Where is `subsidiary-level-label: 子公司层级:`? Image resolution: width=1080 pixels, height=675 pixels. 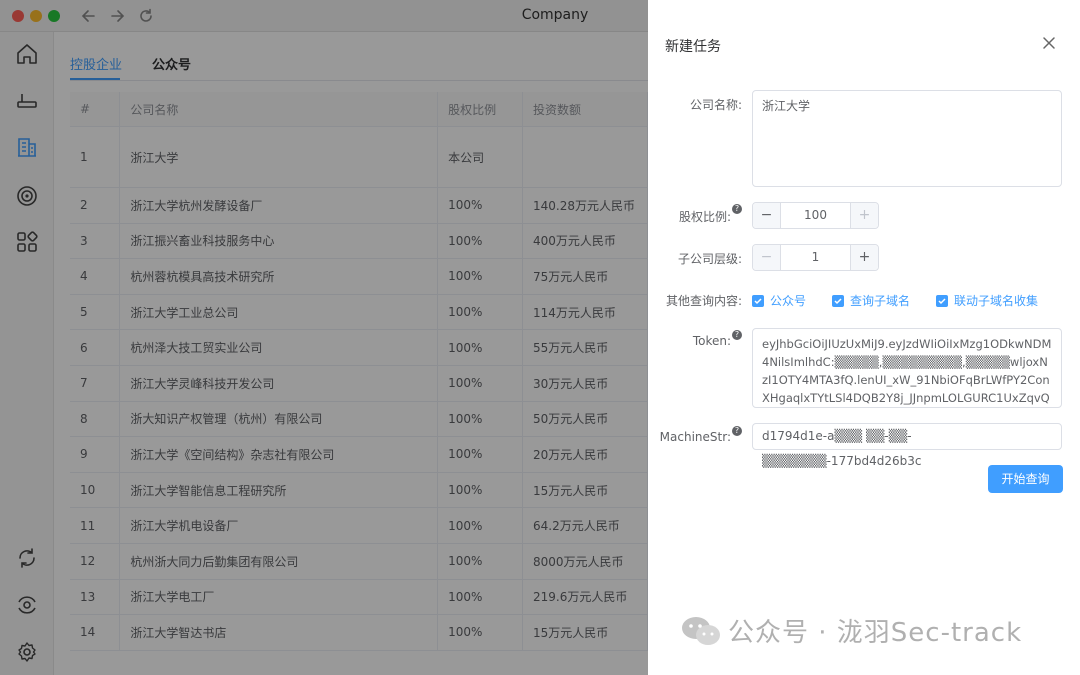 subsidiary-level-label: 子公司层级: is located at coordinates (709, 259).